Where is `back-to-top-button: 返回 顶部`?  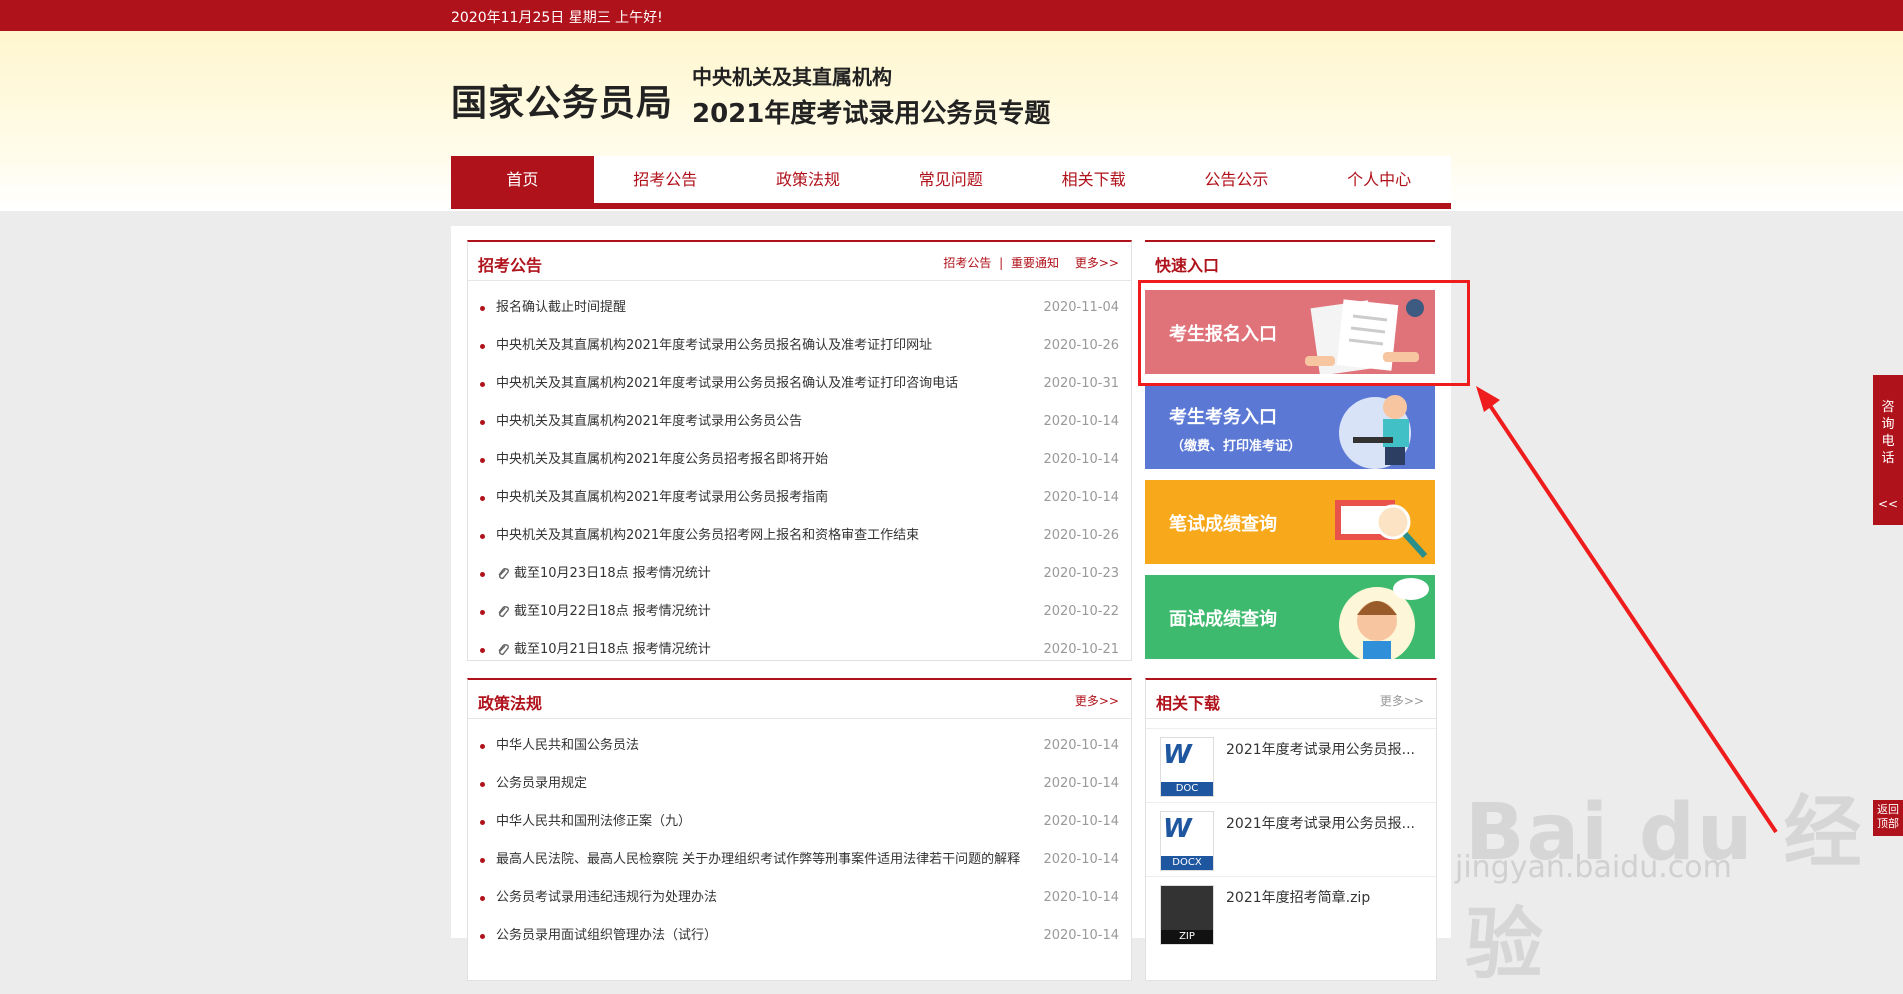 back-to-top-button: 返回 顶部 is located at coordinates (1888, 818).